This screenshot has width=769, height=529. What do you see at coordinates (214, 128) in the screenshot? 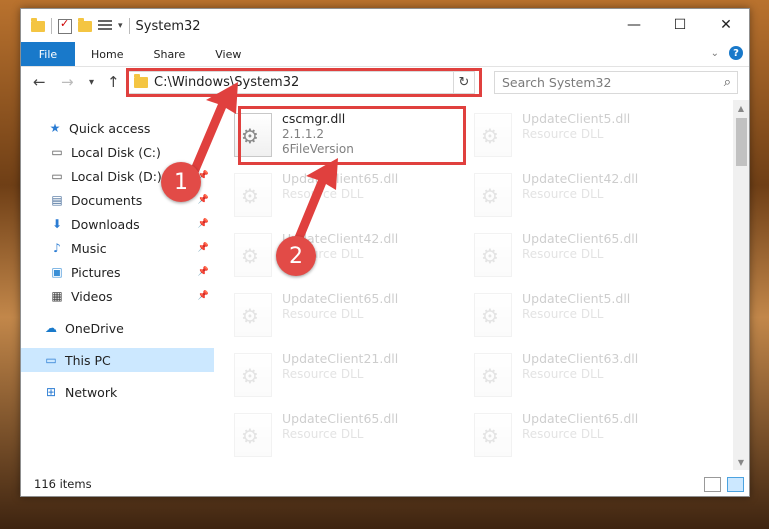
I see `arrow-1-icon` at bounding box center [214, 128].